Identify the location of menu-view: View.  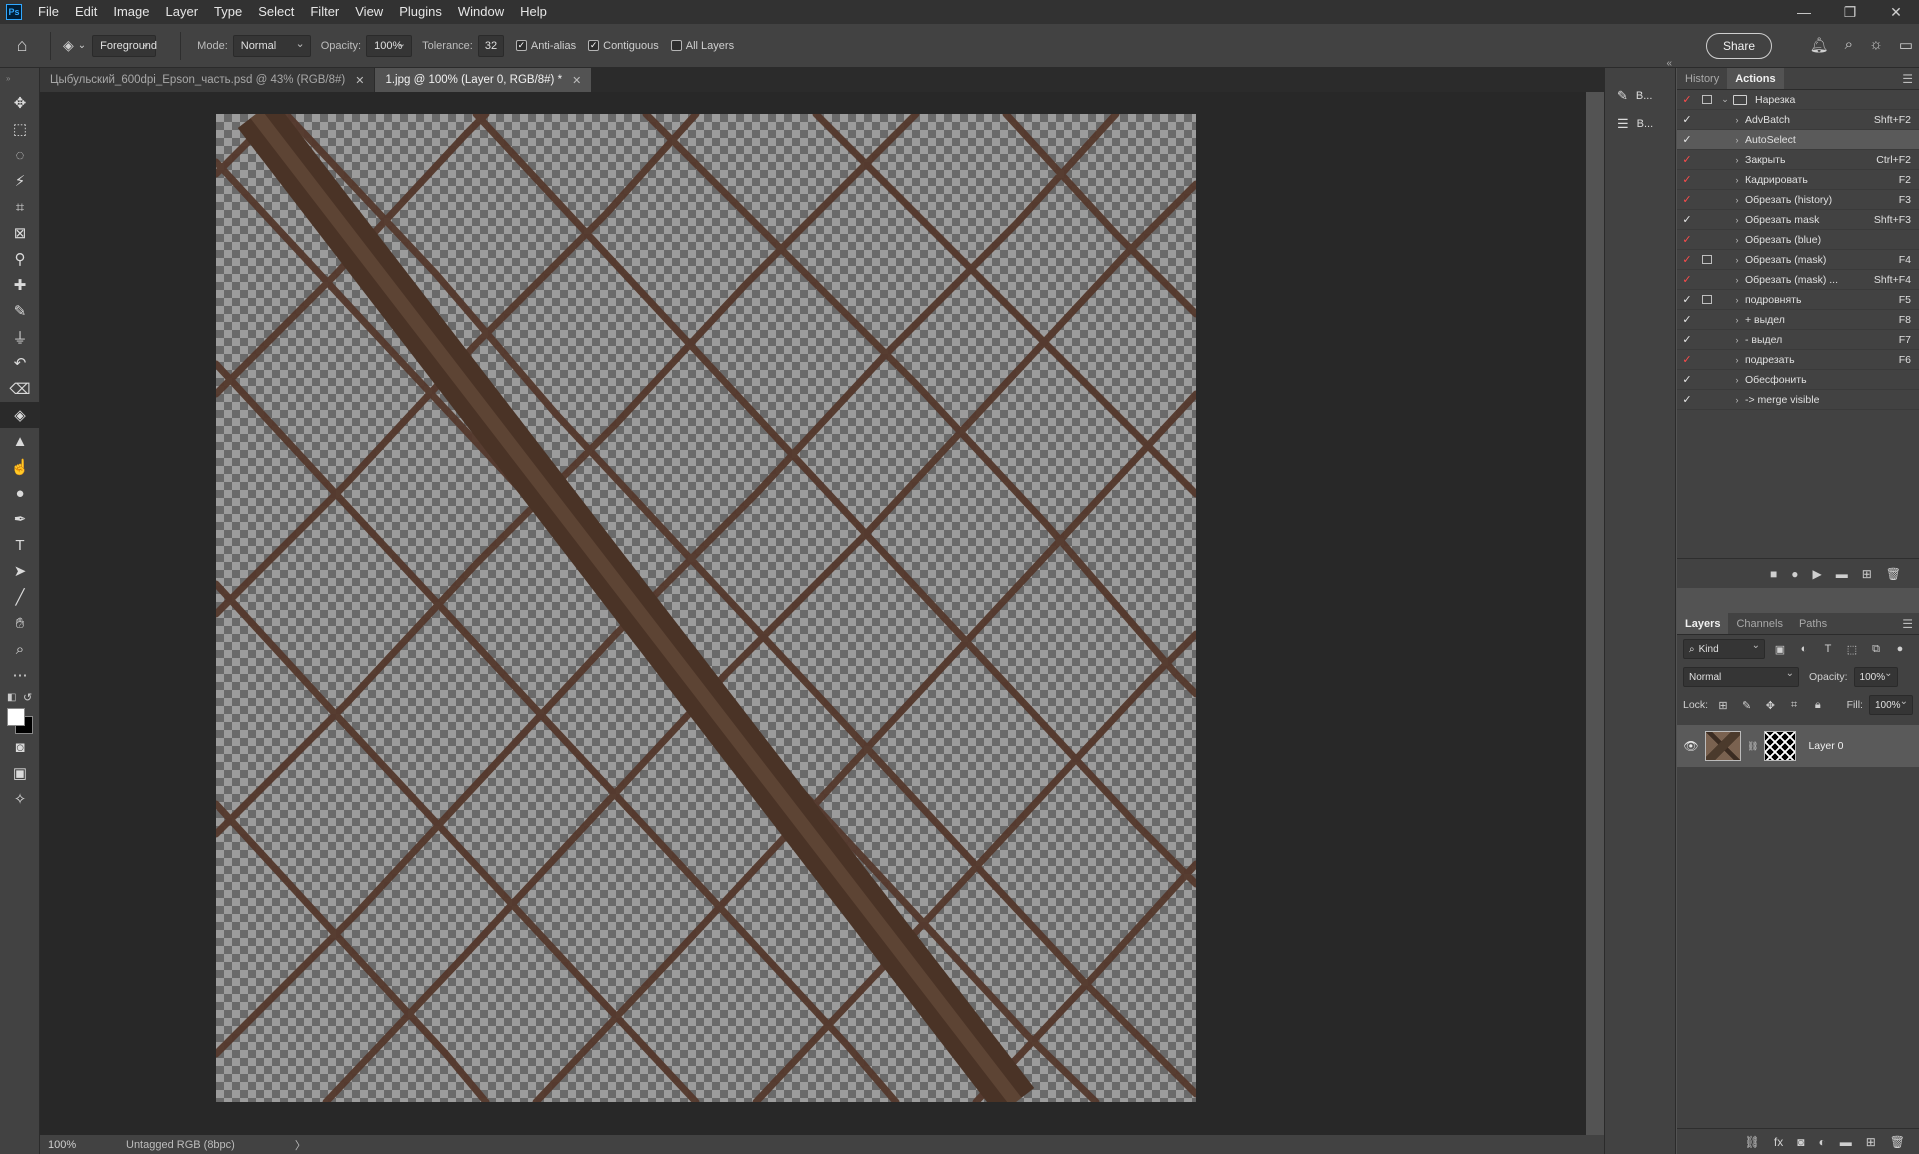
(369, 12).